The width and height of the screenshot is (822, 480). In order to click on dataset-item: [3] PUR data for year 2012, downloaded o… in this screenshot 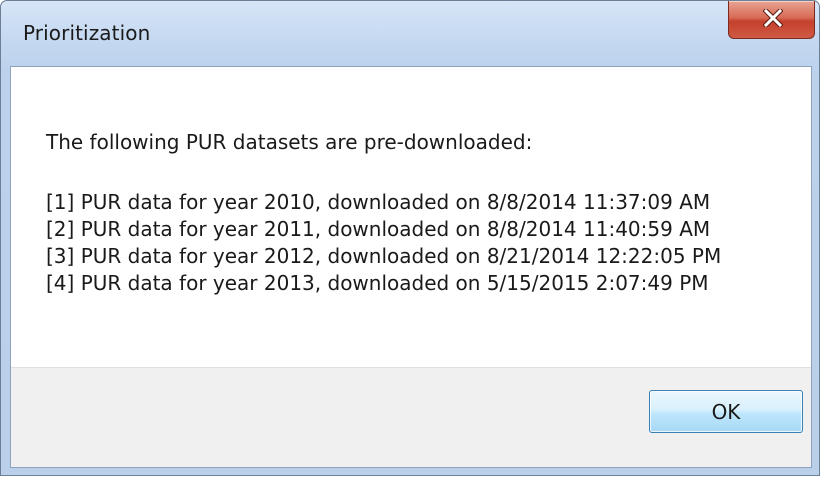, I will do `click(384, 256)`.